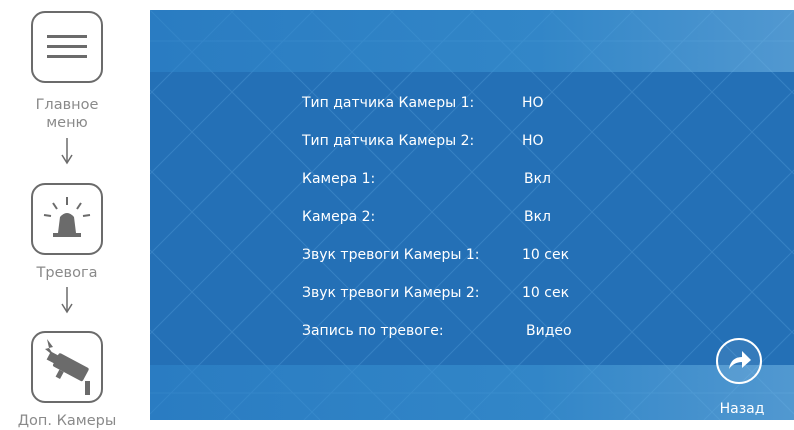  I want to click on back-circle, so click(739, 361).